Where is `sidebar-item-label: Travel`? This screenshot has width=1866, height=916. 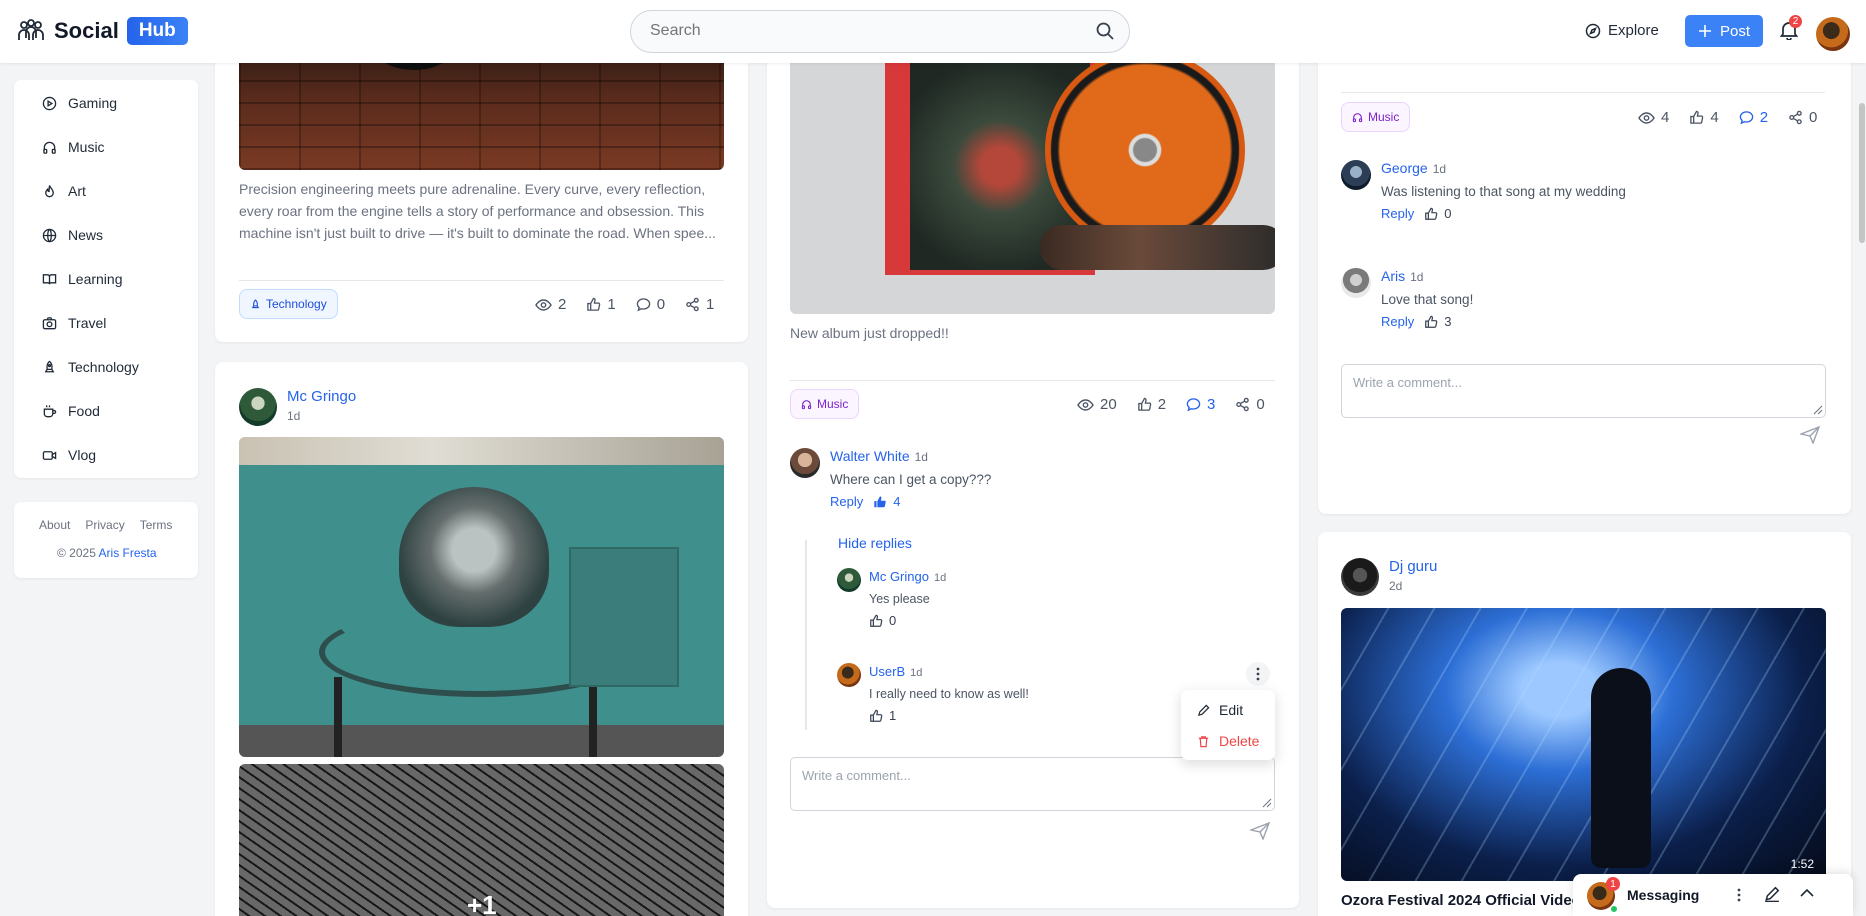 sidebar-item-label: Travel is located at coordinates (87, 323).